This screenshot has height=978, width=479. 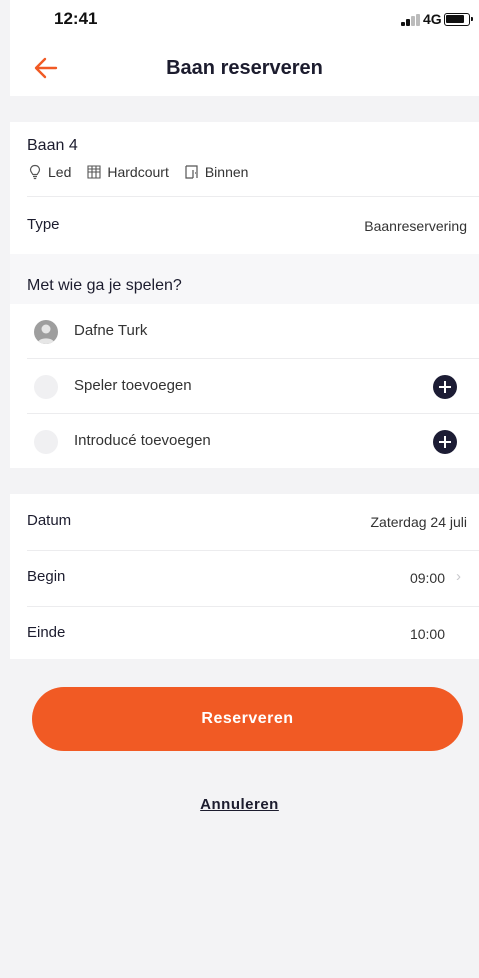 What do you see at coordinates (244, 441) in the screenshot?
I see `add-guest-row: Introducé toevoegen` at bounding box center [244, 441].